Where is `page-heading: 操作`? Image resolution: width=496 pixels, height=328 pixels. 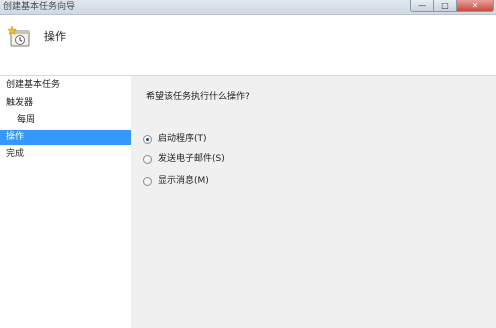
page-heading: 操作 is located at coordinates (55, 36).